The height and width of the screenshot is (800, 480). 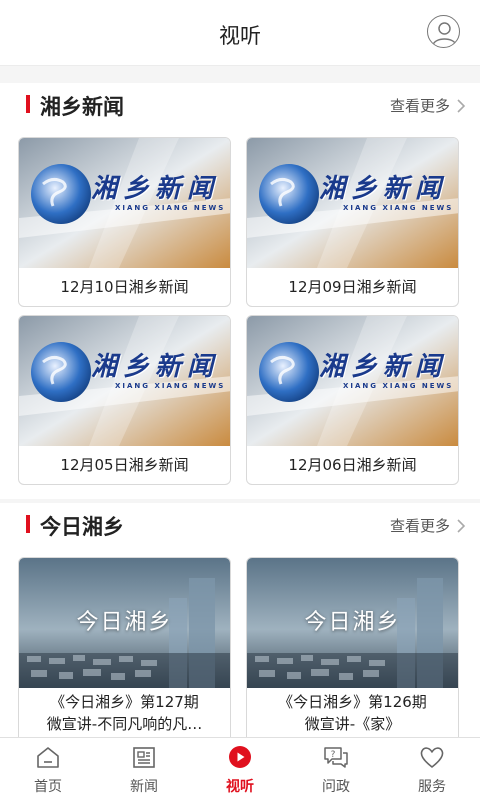 I want to click on bottom-tab-bar: 首页 新闻 视听 ? 问政 服务, so click(x=240, y=768).